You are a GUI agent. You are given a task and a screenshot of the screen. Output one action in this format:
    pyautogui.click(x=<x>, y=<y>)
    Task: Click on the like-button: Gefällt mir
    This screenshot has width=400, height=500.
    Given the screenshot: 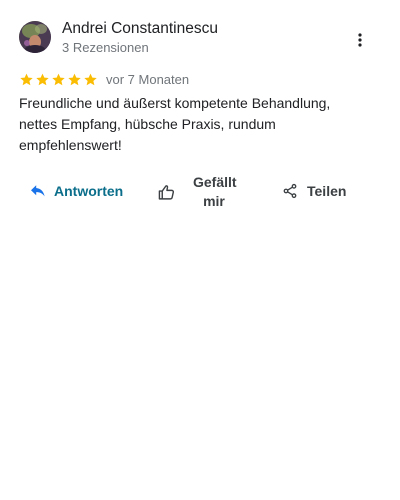 What is the action you would take?
    pyautogui.click(x=197, y=192)
    